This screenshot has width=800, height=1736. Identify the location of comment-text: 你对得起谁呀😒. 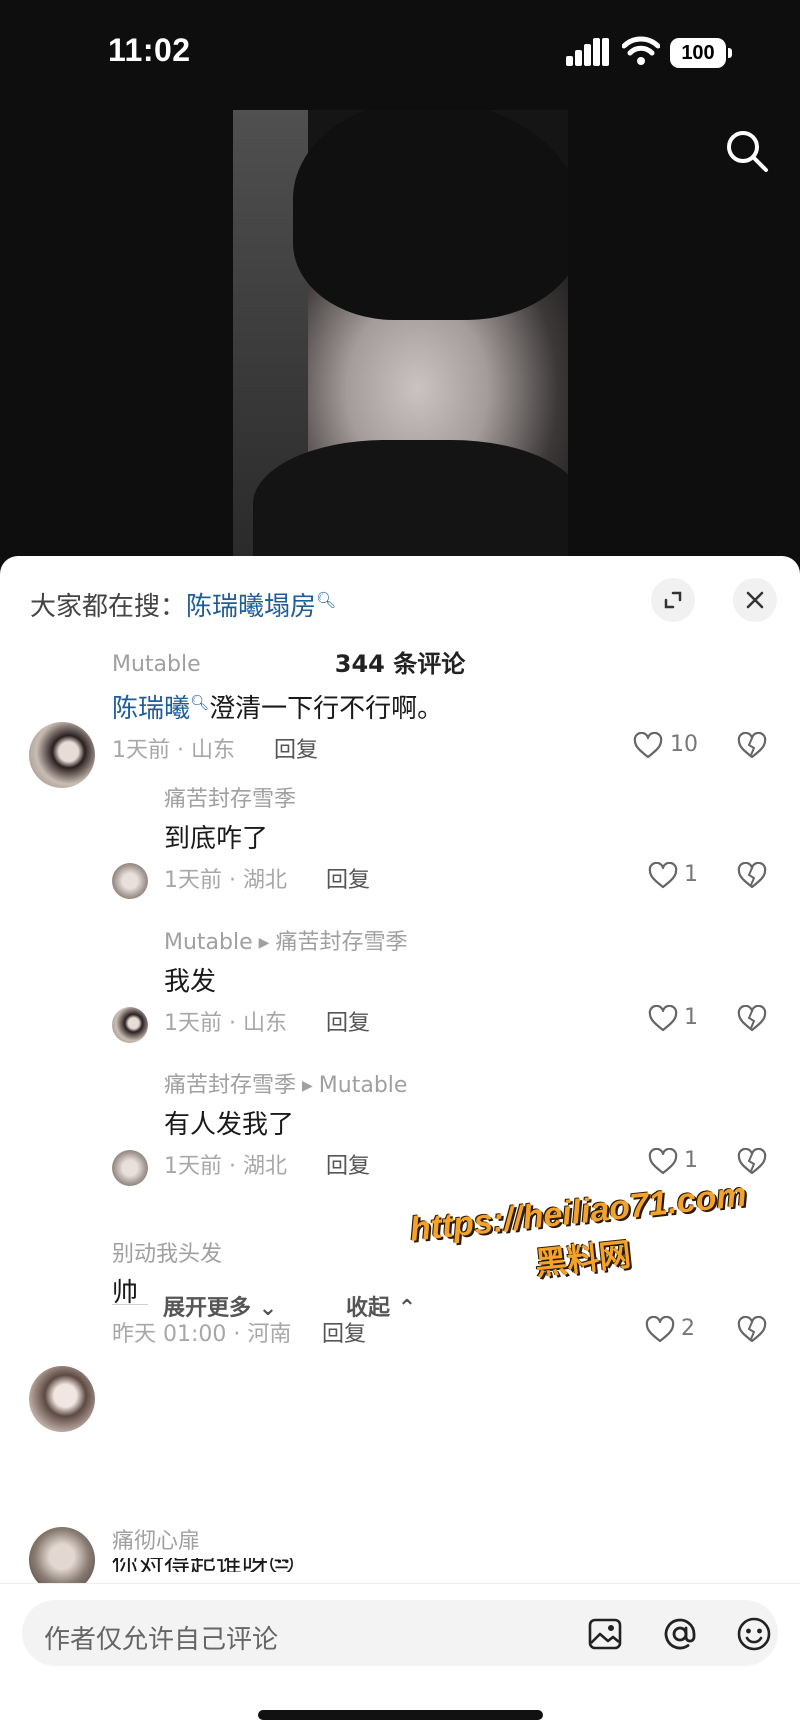
(262, 1565).